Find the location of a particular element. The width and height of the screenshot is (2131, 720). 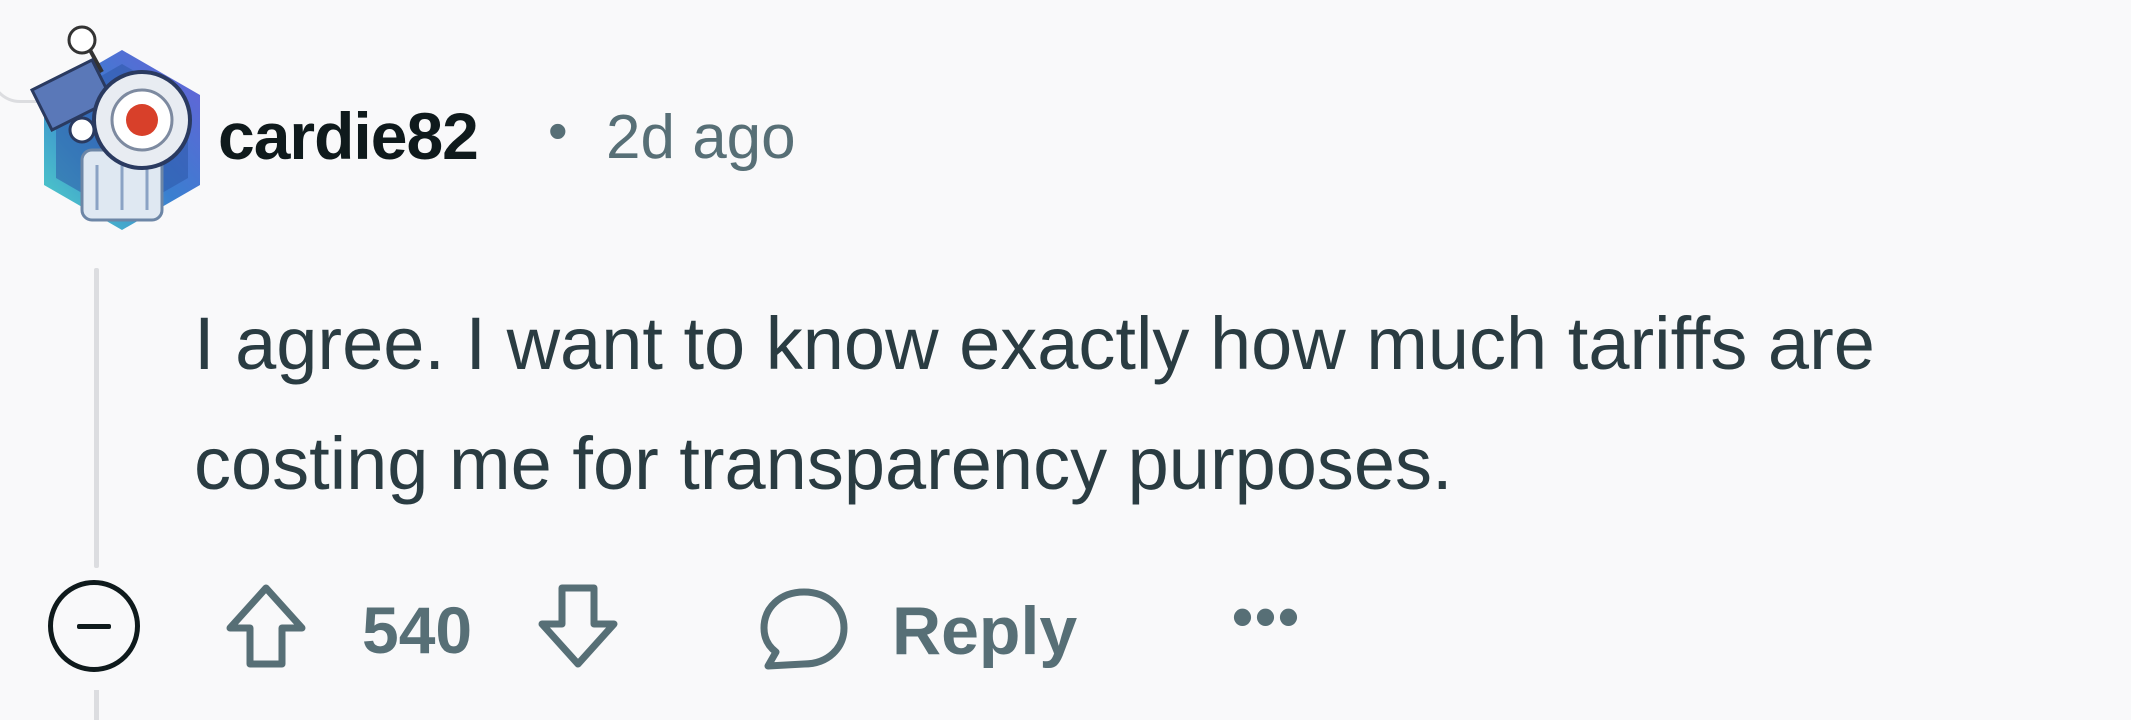

comment-timestamp: 2d ago is located at coordinates (701, 137).